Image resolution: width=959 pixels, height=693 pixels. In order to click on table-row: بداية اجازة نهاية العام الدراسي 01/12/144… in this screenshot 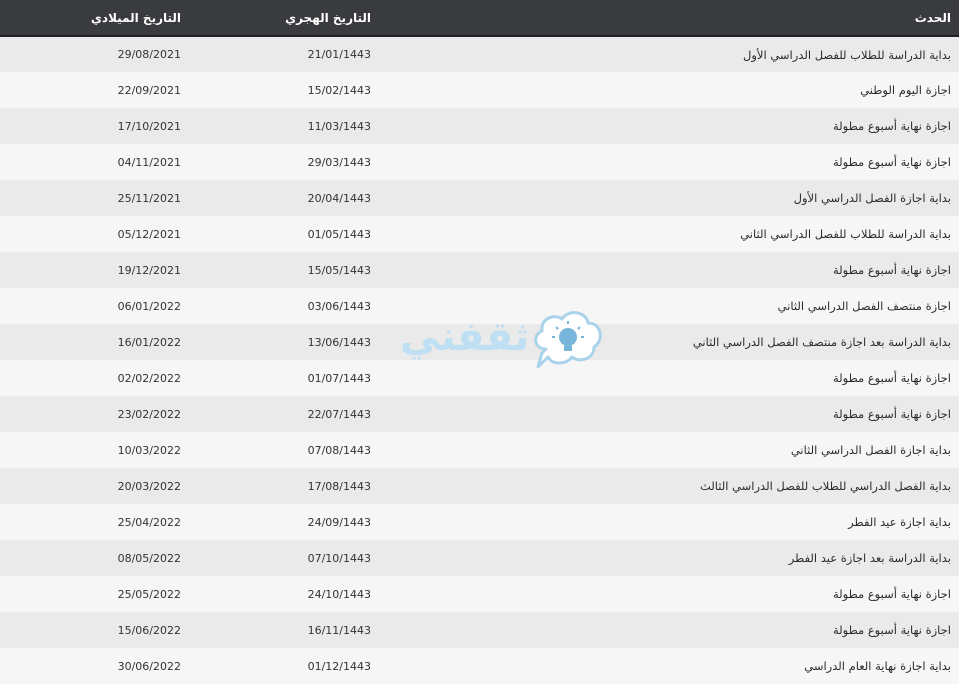, I will do `click(479, 666)`.